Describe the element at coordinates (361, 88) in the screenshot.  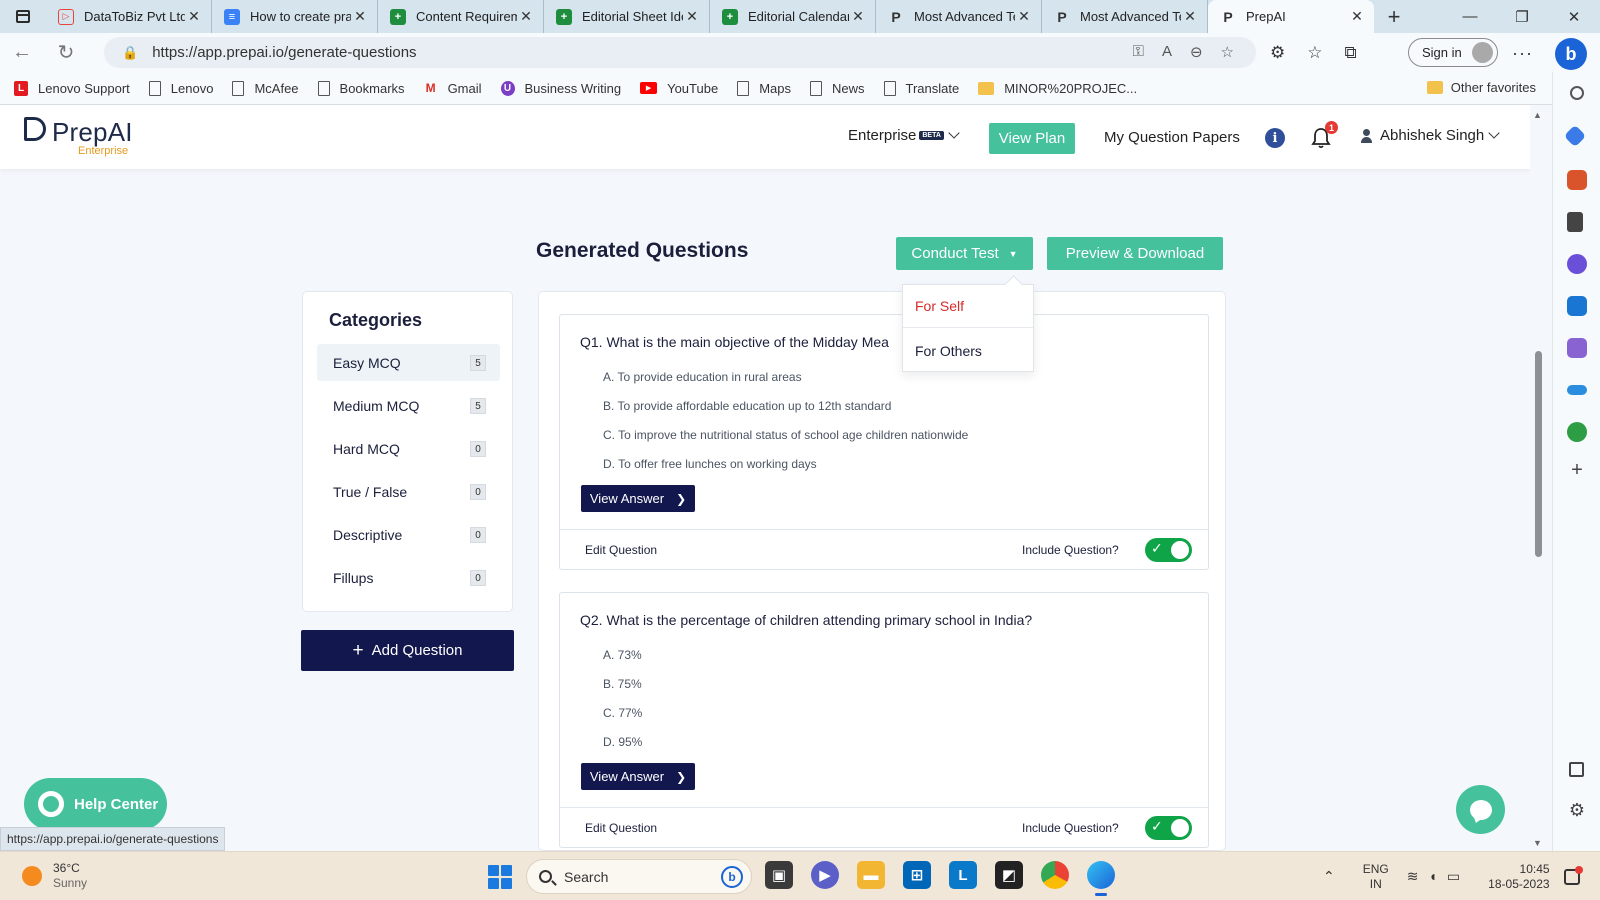
I see `favorite-item: Bookmarks` at that location.